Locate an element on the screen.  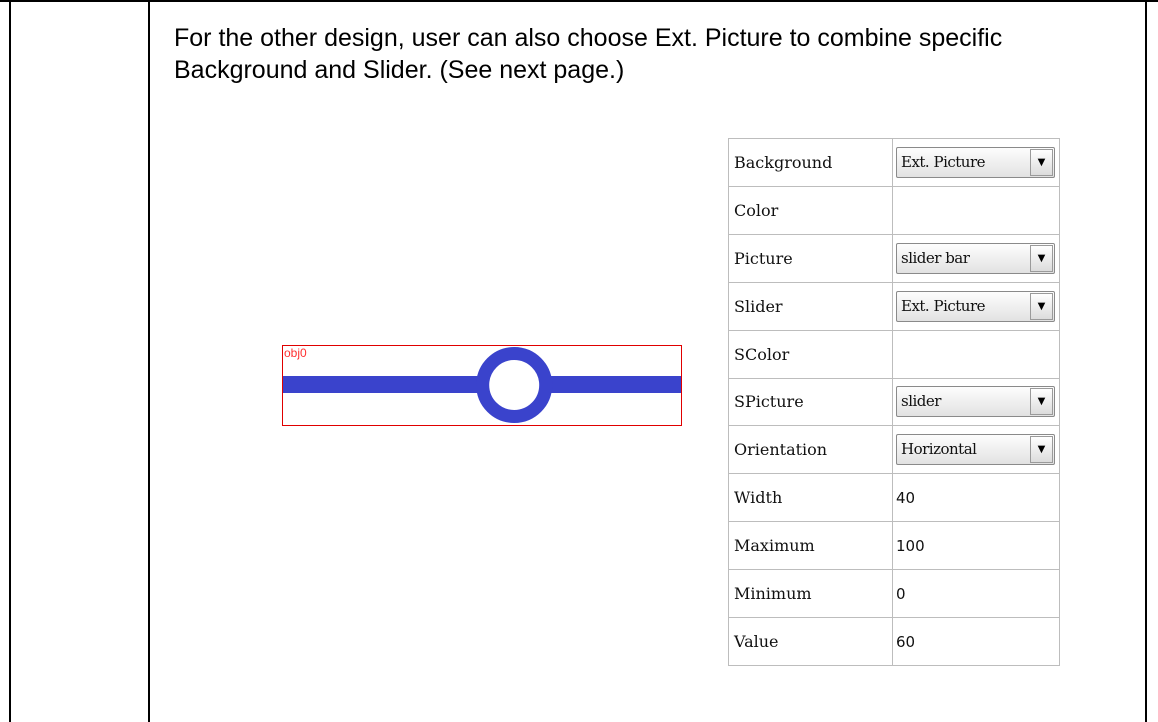
property-dropdown: slider bar ▼ is located at coordinates (975, 258).